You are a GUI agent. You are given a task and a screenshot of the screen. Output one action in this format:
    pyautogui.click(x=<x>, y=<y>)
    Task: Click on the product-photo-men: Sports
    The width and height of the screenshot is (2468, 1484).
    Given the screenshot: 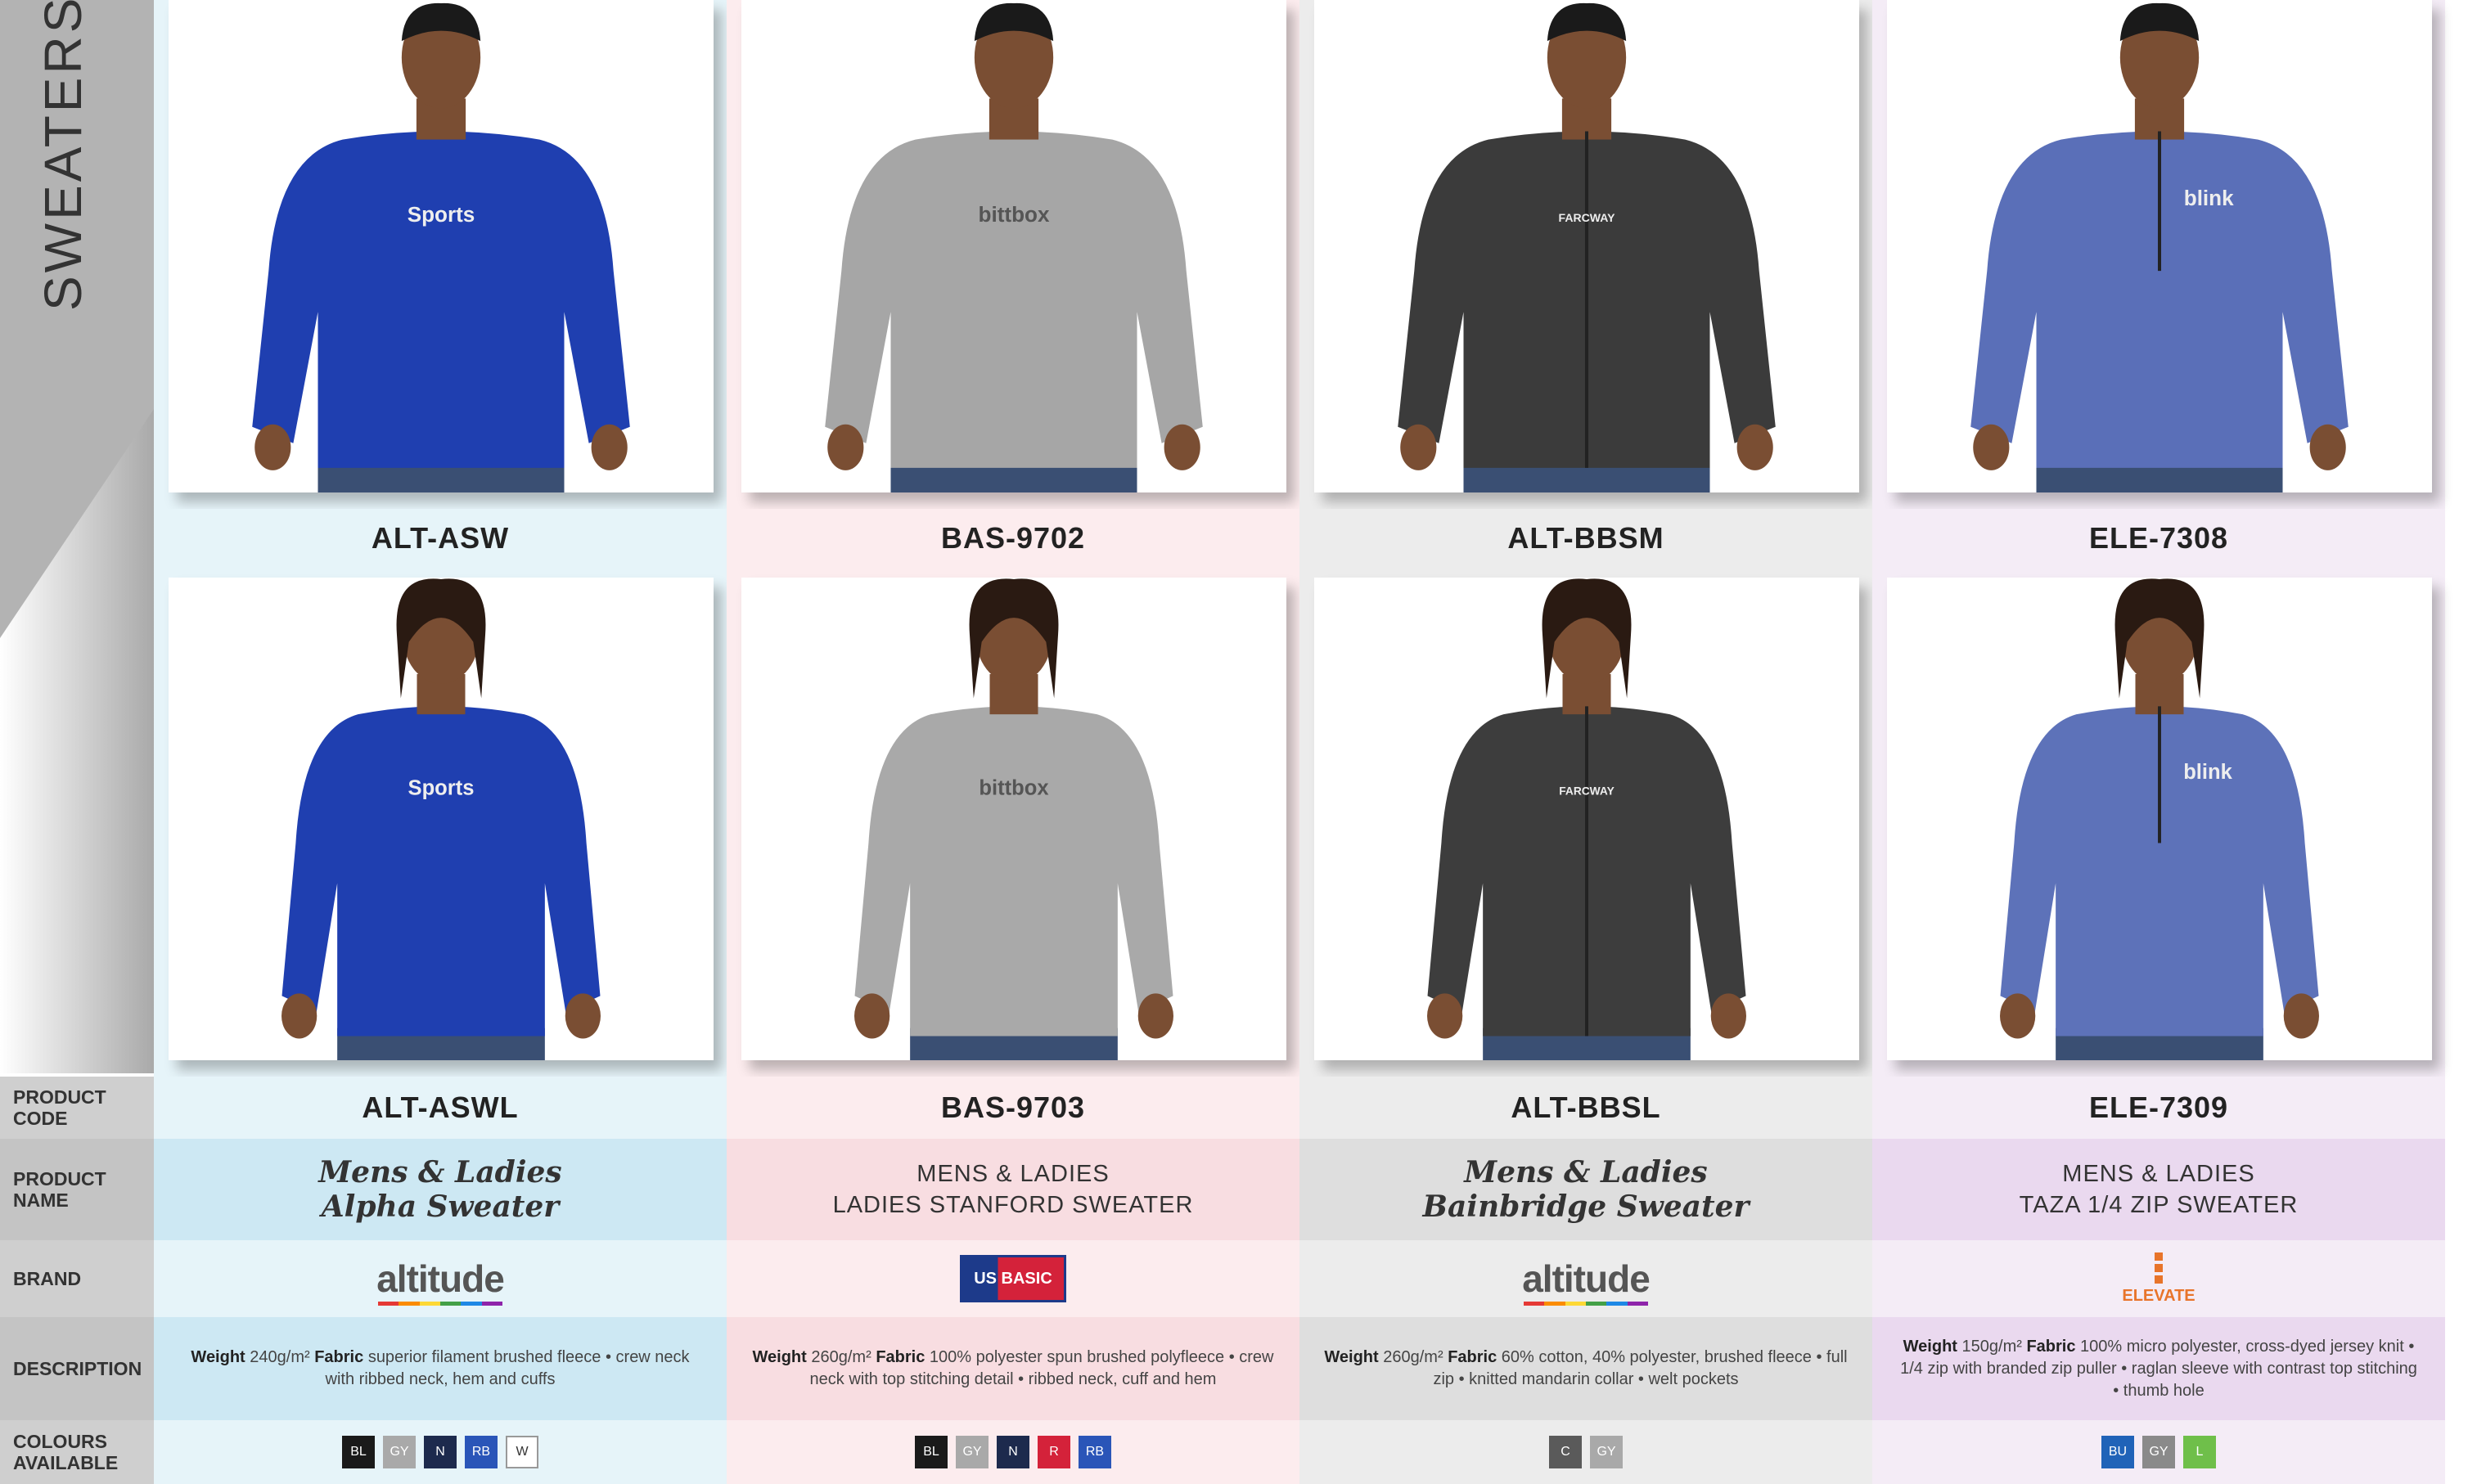 What is the action you would take?
    pyautogui.click(x=441, y=246)
    